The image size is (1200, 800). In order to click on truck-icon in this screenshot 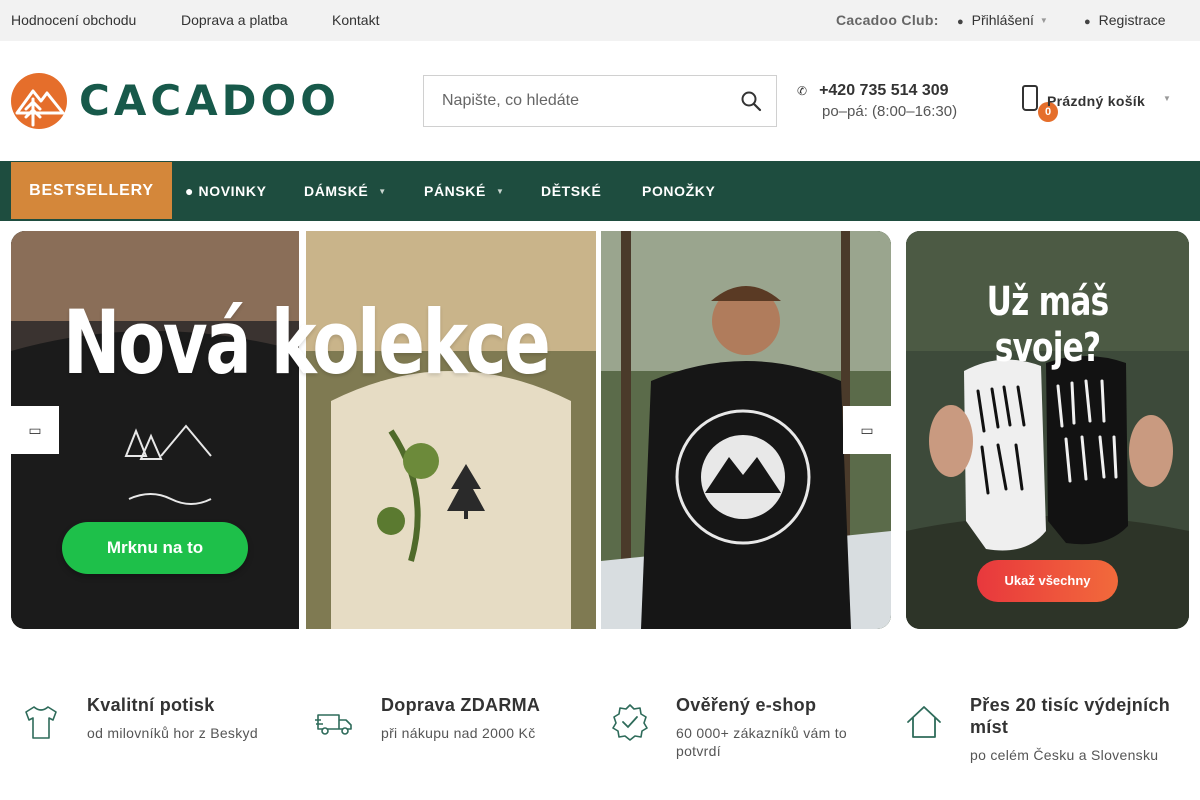, I will do `click(333, 724)`.